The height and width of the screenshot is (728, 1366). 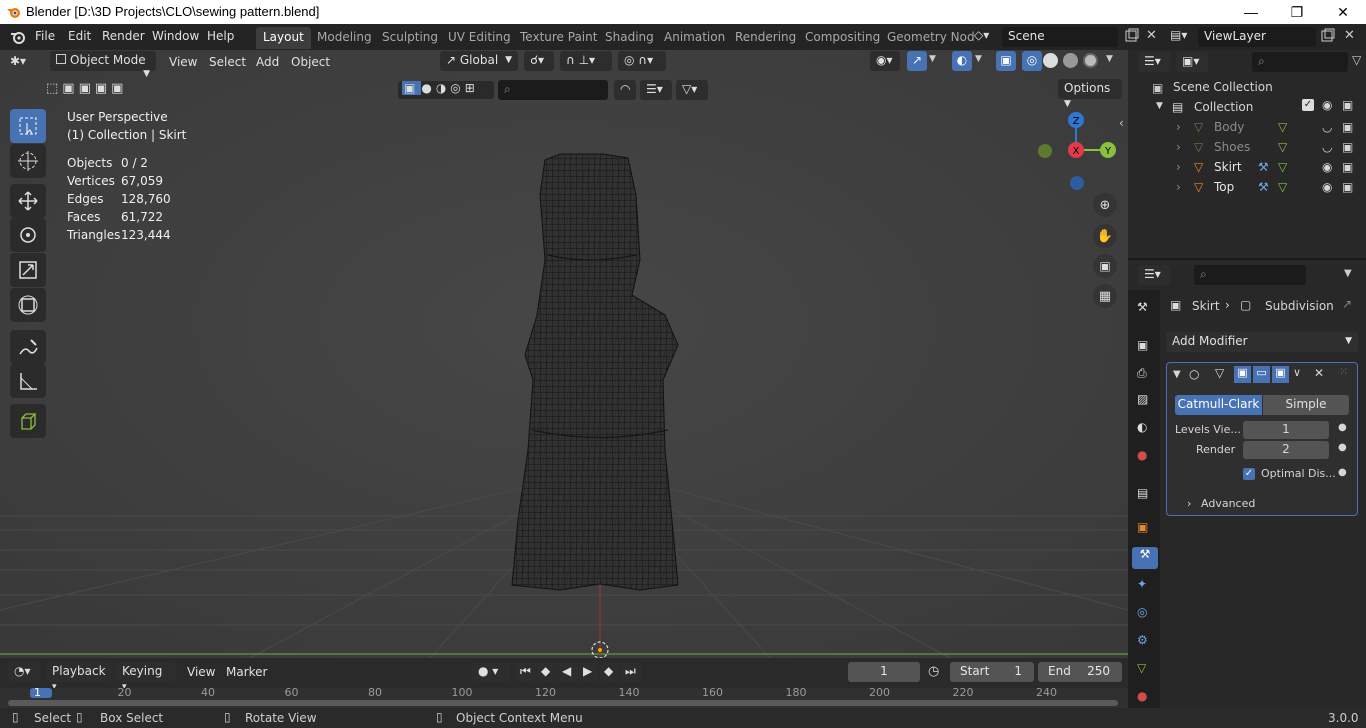 What do you see at coordinates (1251, 12) in the screenshot?
I see `minimize-button: —` at bounding box center [1251, 12].